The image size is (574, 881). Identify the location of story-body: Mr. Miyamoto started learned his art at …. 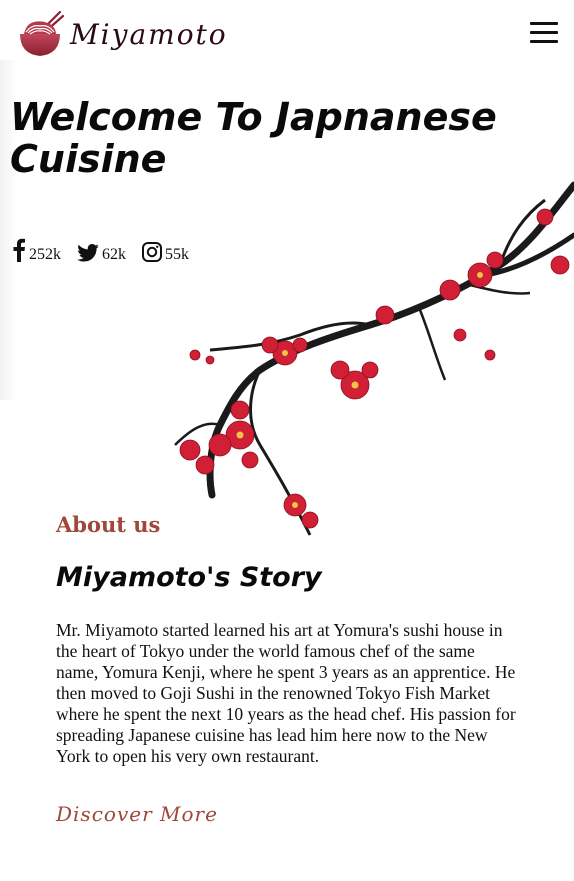
(286, 693).